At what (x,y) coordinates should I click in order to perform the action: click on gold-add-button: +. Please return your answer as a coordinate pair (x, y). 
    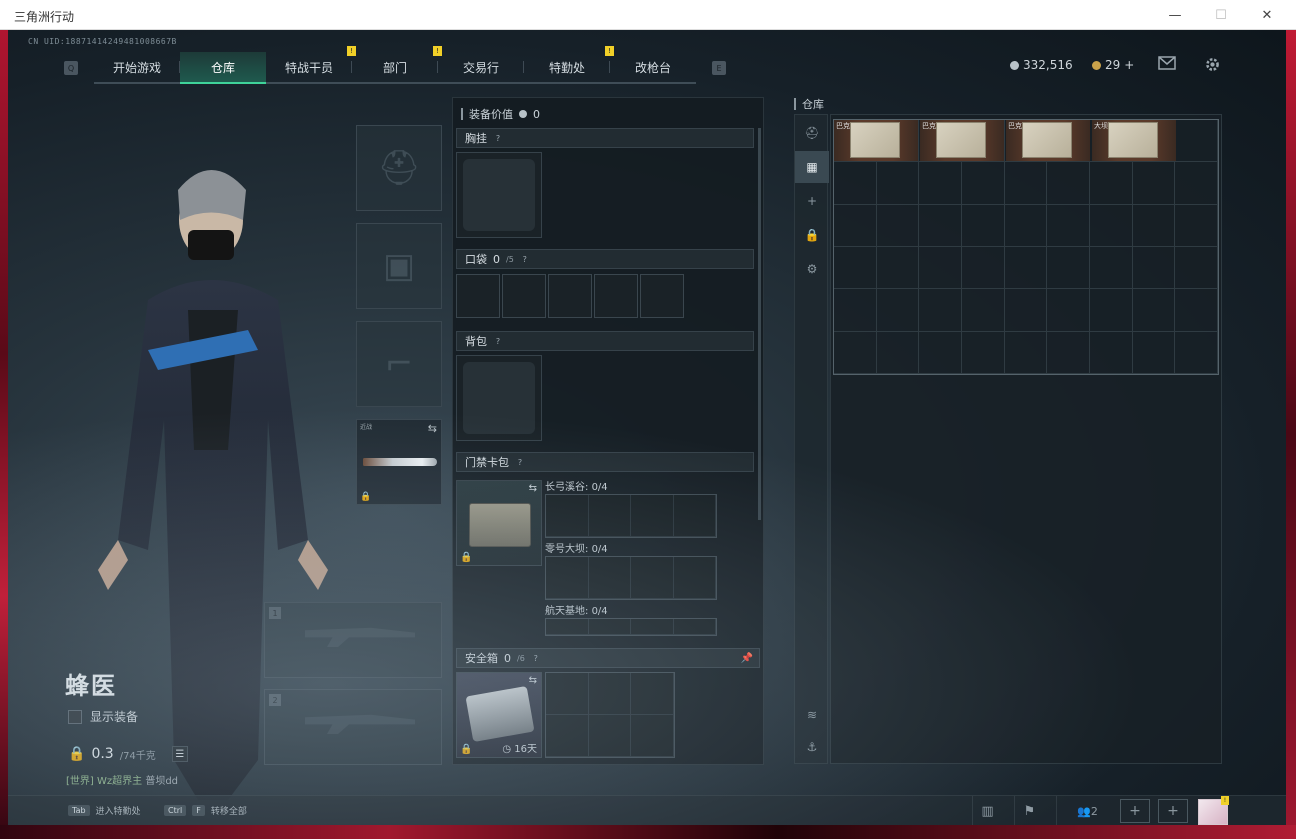
    Looking at the image, I should click on (1129, 65).